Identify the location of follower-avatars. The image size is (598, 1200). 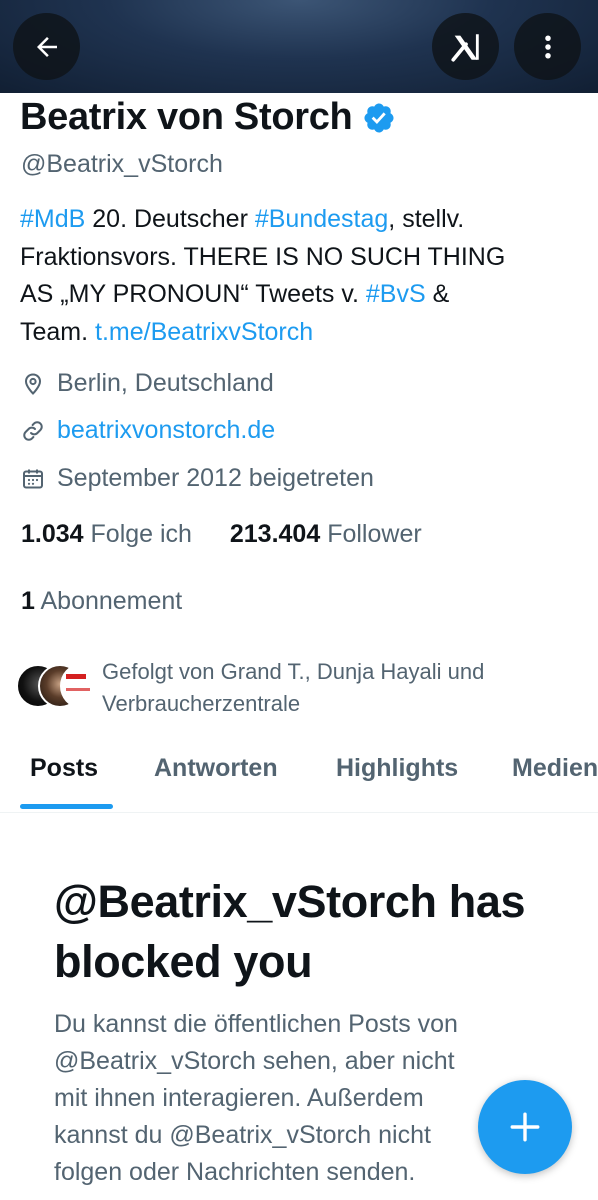
(58, 682).